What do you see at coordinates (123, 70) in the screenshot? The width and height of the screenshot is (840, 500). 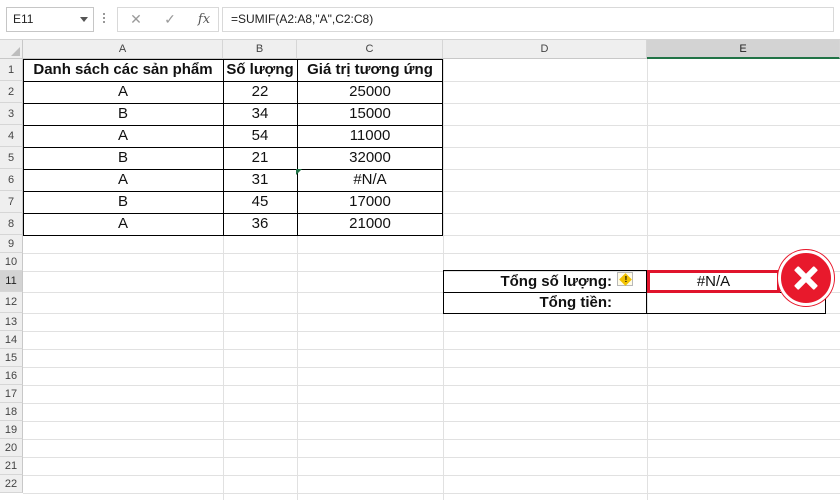 I see `cell-a1: Danh sách các sản phẩm` at bounding box center [123, 70].